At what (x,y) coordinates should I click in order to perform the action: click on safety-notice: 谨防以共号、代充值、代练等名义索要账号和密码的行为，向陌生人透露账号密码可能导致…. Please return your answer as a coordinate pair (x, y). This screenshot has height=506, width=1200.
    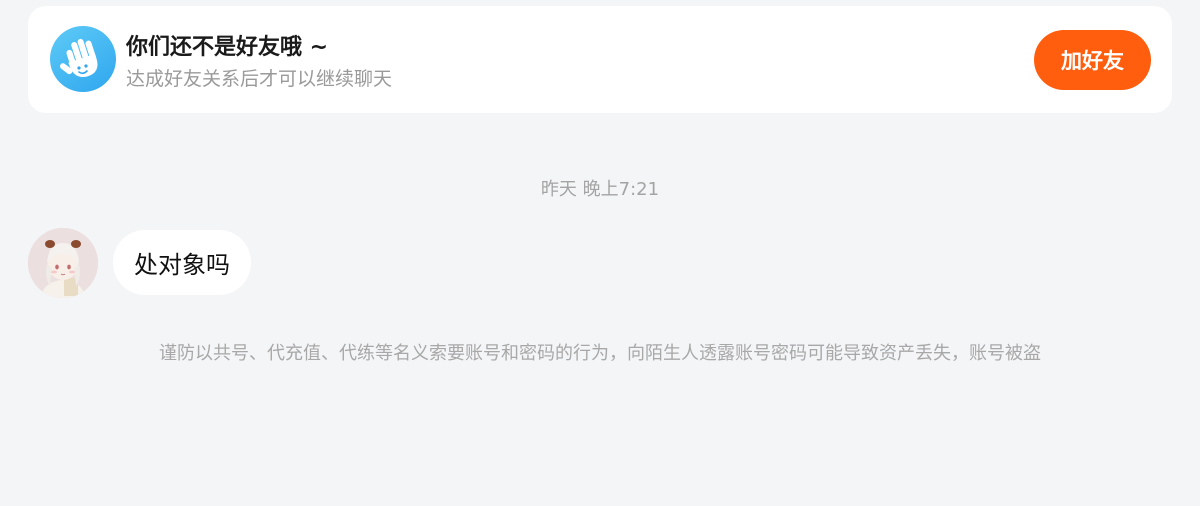
    Looking at the image, I should click on (600, 353).